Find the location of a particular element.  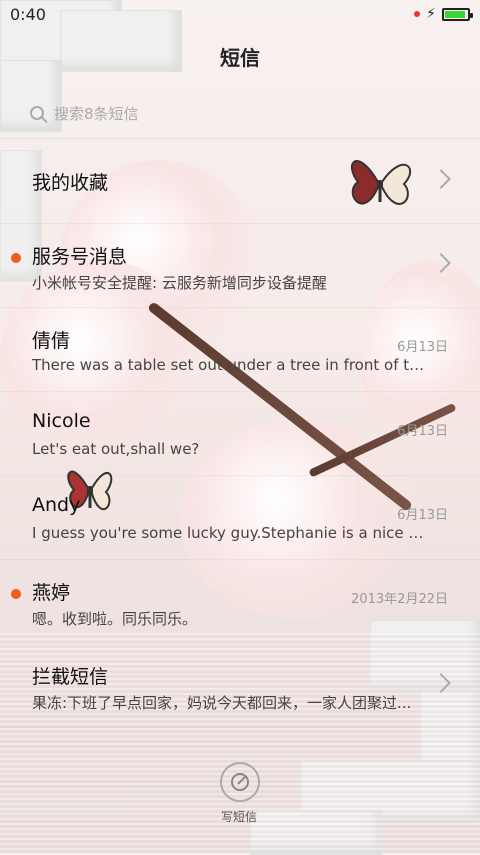

thread-preview: 小米帐号安全提醒: 云服务新增同步设备提醒 is located at coordinates (179, 283).